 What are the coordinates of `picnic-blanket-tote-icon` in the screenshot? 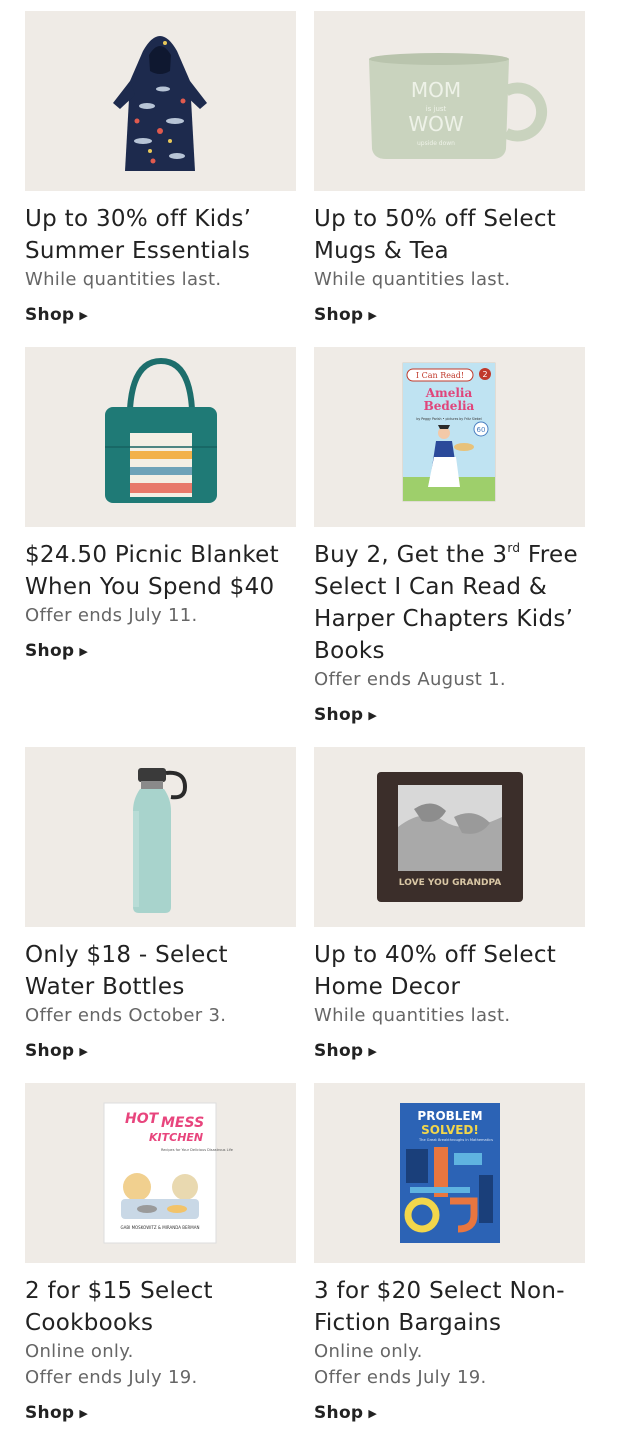 It's located at (161, 430).